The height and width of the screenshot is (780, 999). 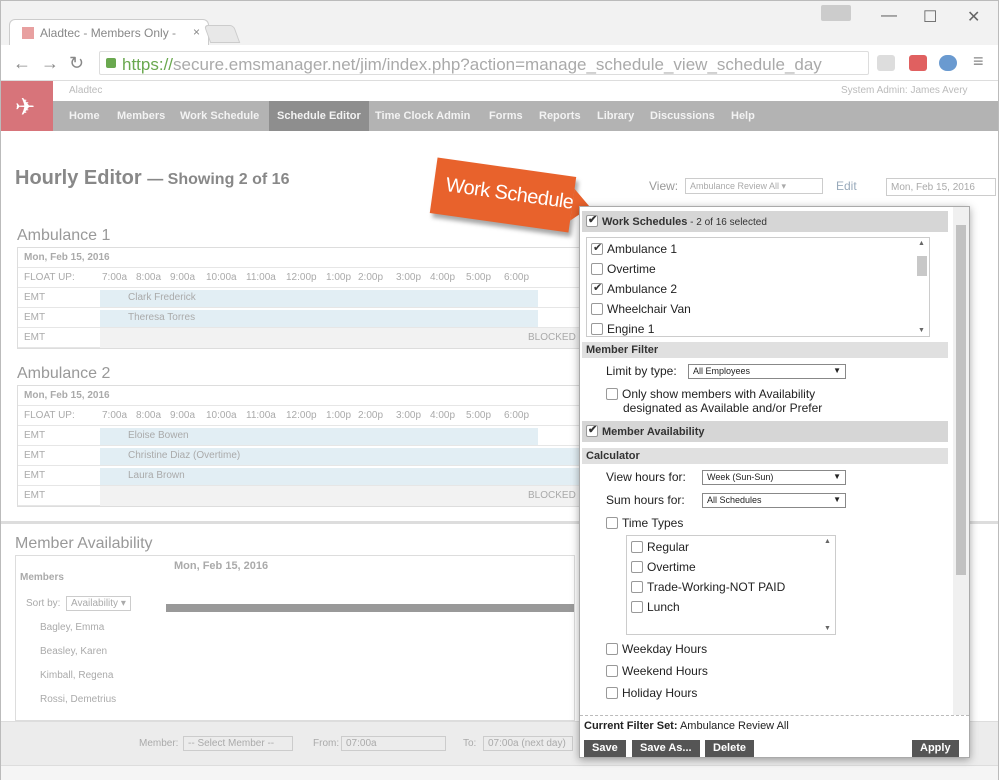 I want to click on schedule-title: Ambulance 2, so click(x=64, y=373).